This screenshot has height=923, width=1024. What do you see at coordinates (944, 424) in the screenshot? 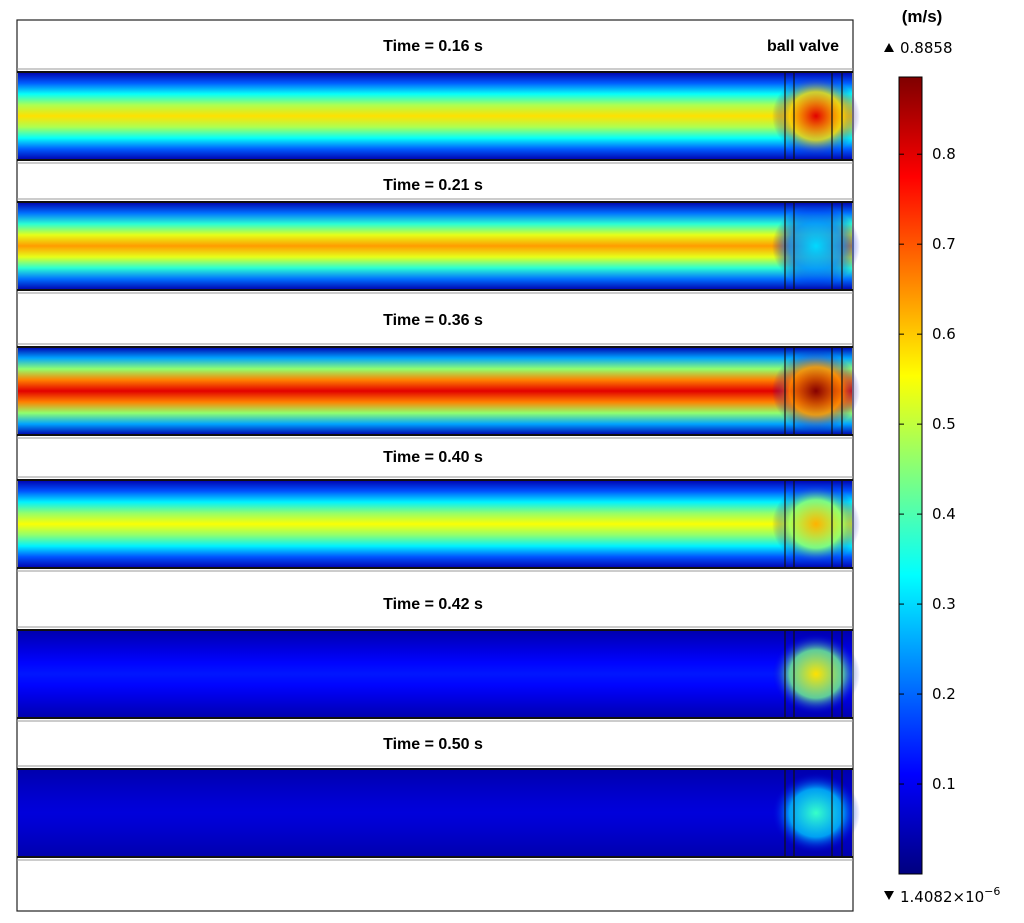
I see `colorbar-tick-label: 0.5` at bounding box center [944, 424].